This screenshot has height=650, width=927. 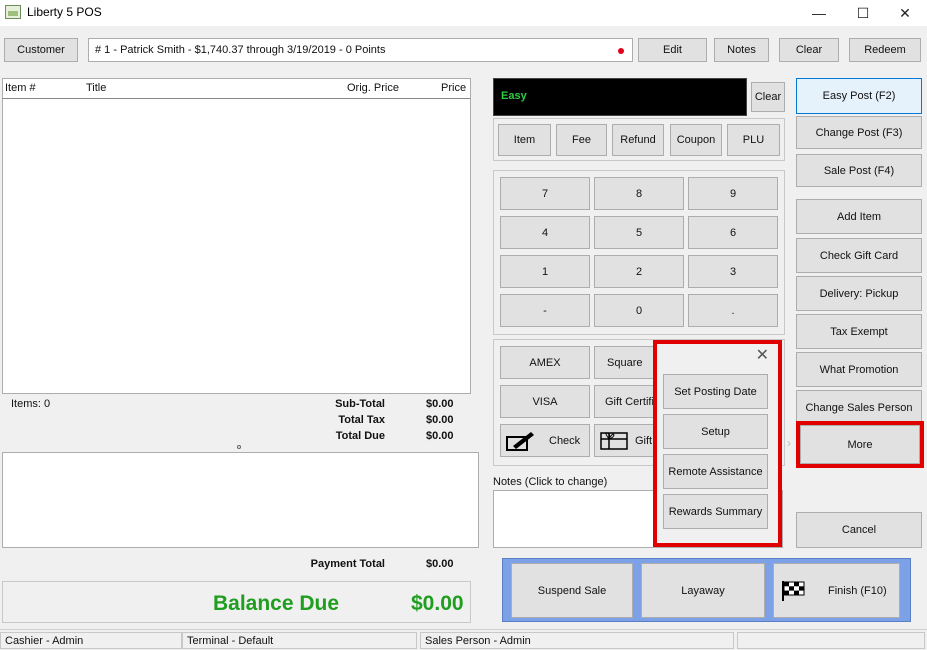 I want to click on more-button-highlight, so click(x=860, y=444).